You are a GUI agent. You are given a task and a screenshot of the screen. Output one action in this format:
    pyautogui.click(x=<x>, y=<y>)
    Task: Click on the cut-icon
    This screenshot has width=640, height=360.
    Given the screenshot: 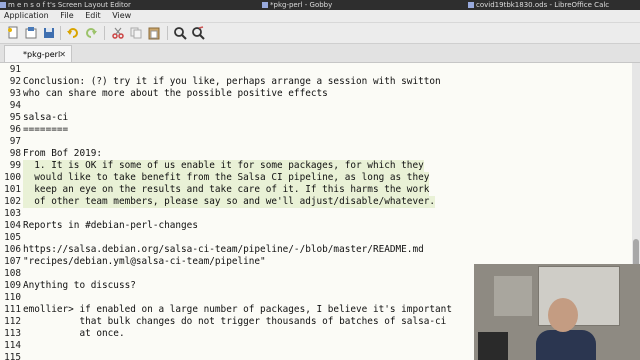 What is the action you would take?
    pyautogui.click(x=118, y=33)
    